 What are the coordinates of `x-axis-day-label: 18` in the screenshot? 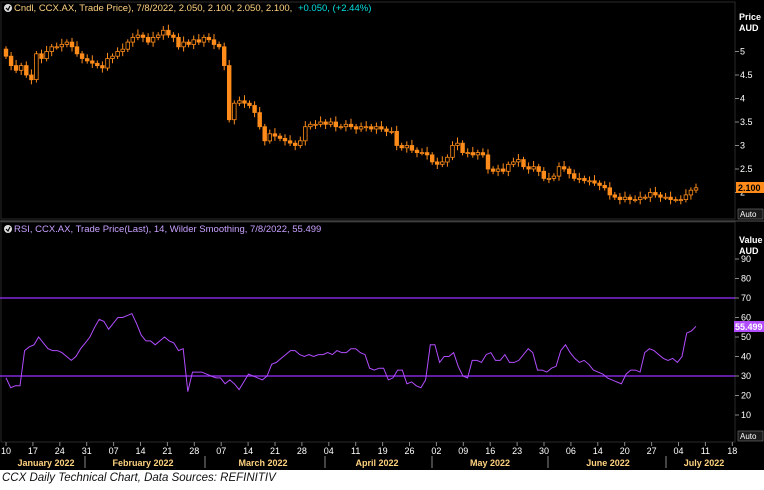 It's located at (732, 451).